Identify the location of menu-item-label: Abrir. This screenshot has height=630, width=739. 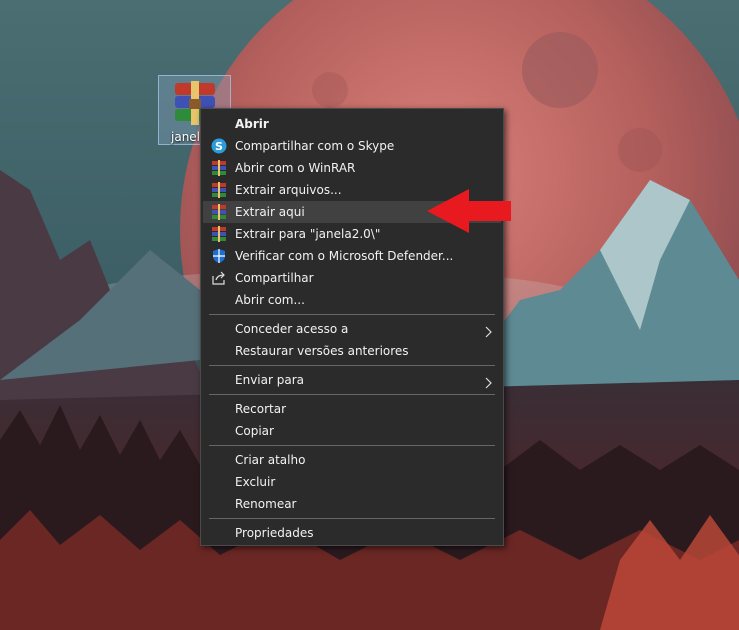
(252, 124).